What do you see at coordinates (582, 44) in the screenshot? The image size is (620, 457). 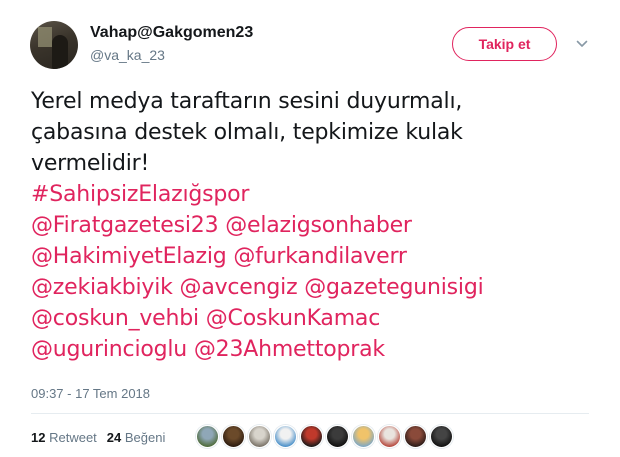 I see `chevron-down-icon` at bounding box center [582, 44].